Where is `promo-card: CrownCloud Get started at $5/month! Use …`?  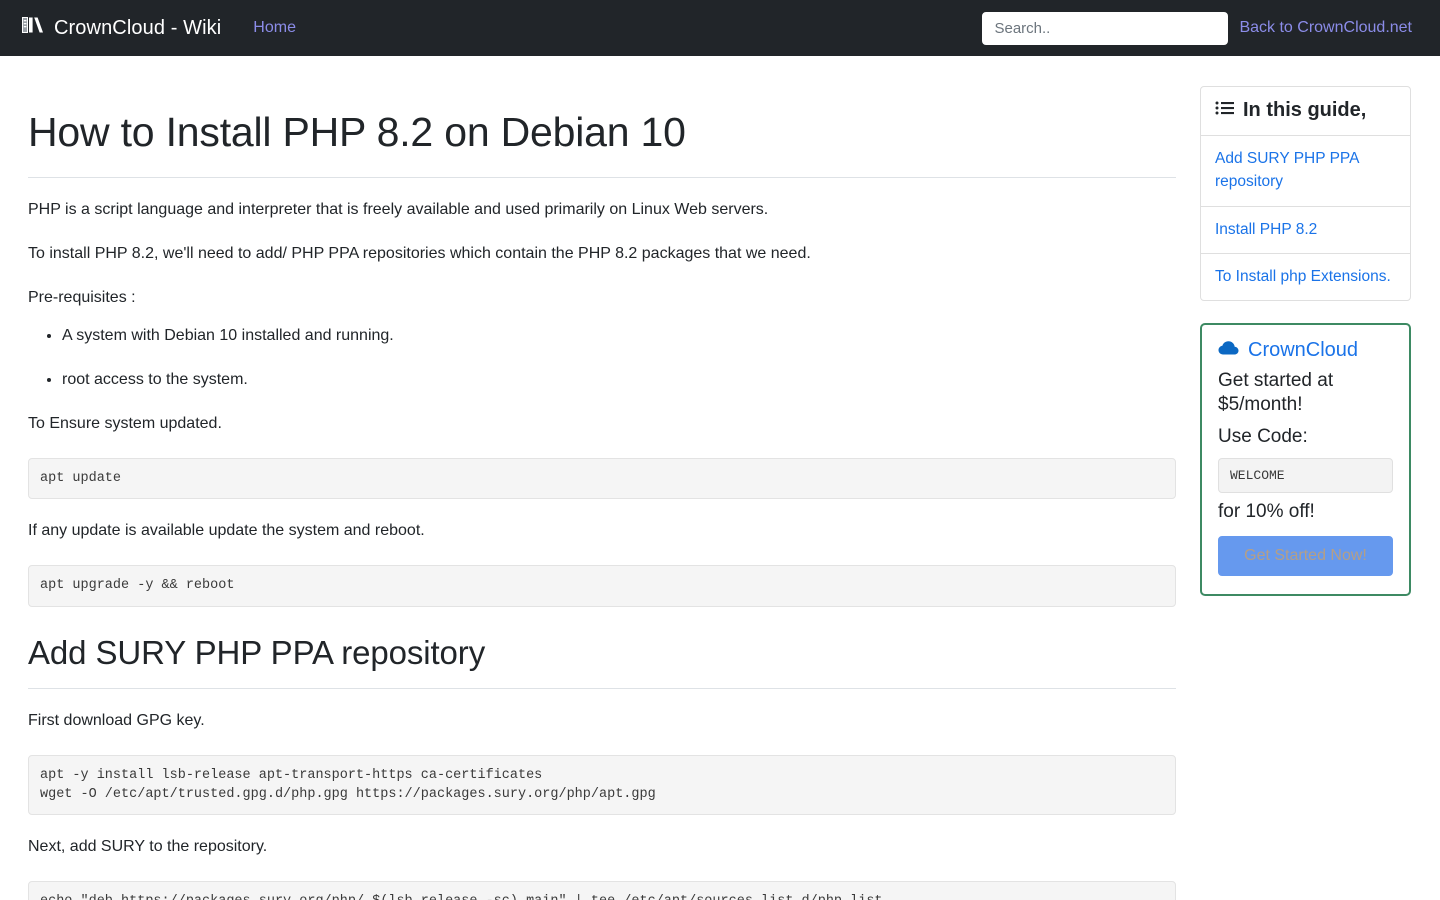 promo-card: CrownCloud Get started at $5/month! Use … is located at coordinates (1305, 460).